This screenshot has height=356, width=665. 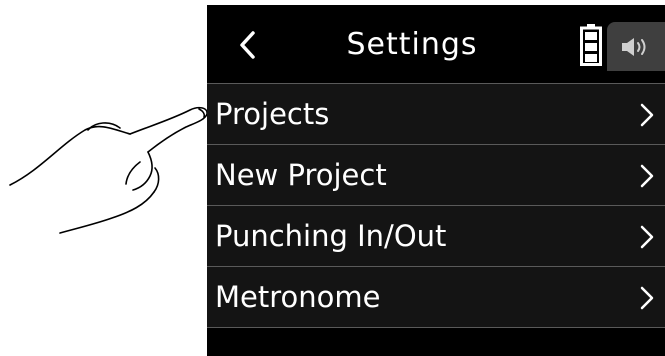 I want to click on back-button, so click(x=247, y=45).